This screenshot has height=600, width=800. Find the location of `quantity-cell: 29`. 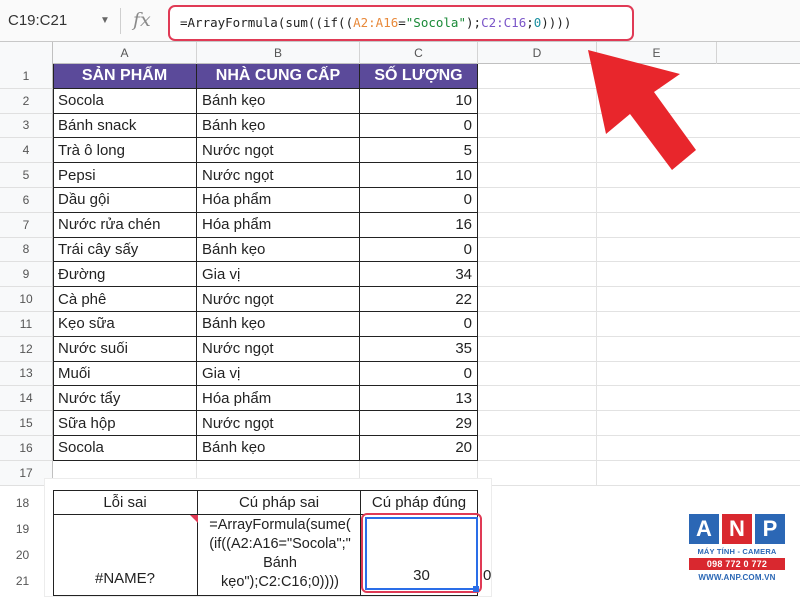

quantity-cell: 29 is located at coordinates (419, 423).